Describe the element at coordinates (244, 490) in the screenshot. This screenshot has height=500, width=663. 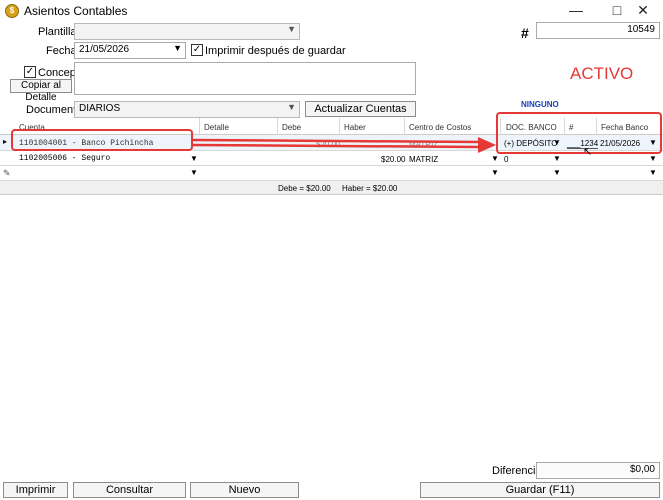
I see `nuevo-button: Nuevo` at that location.